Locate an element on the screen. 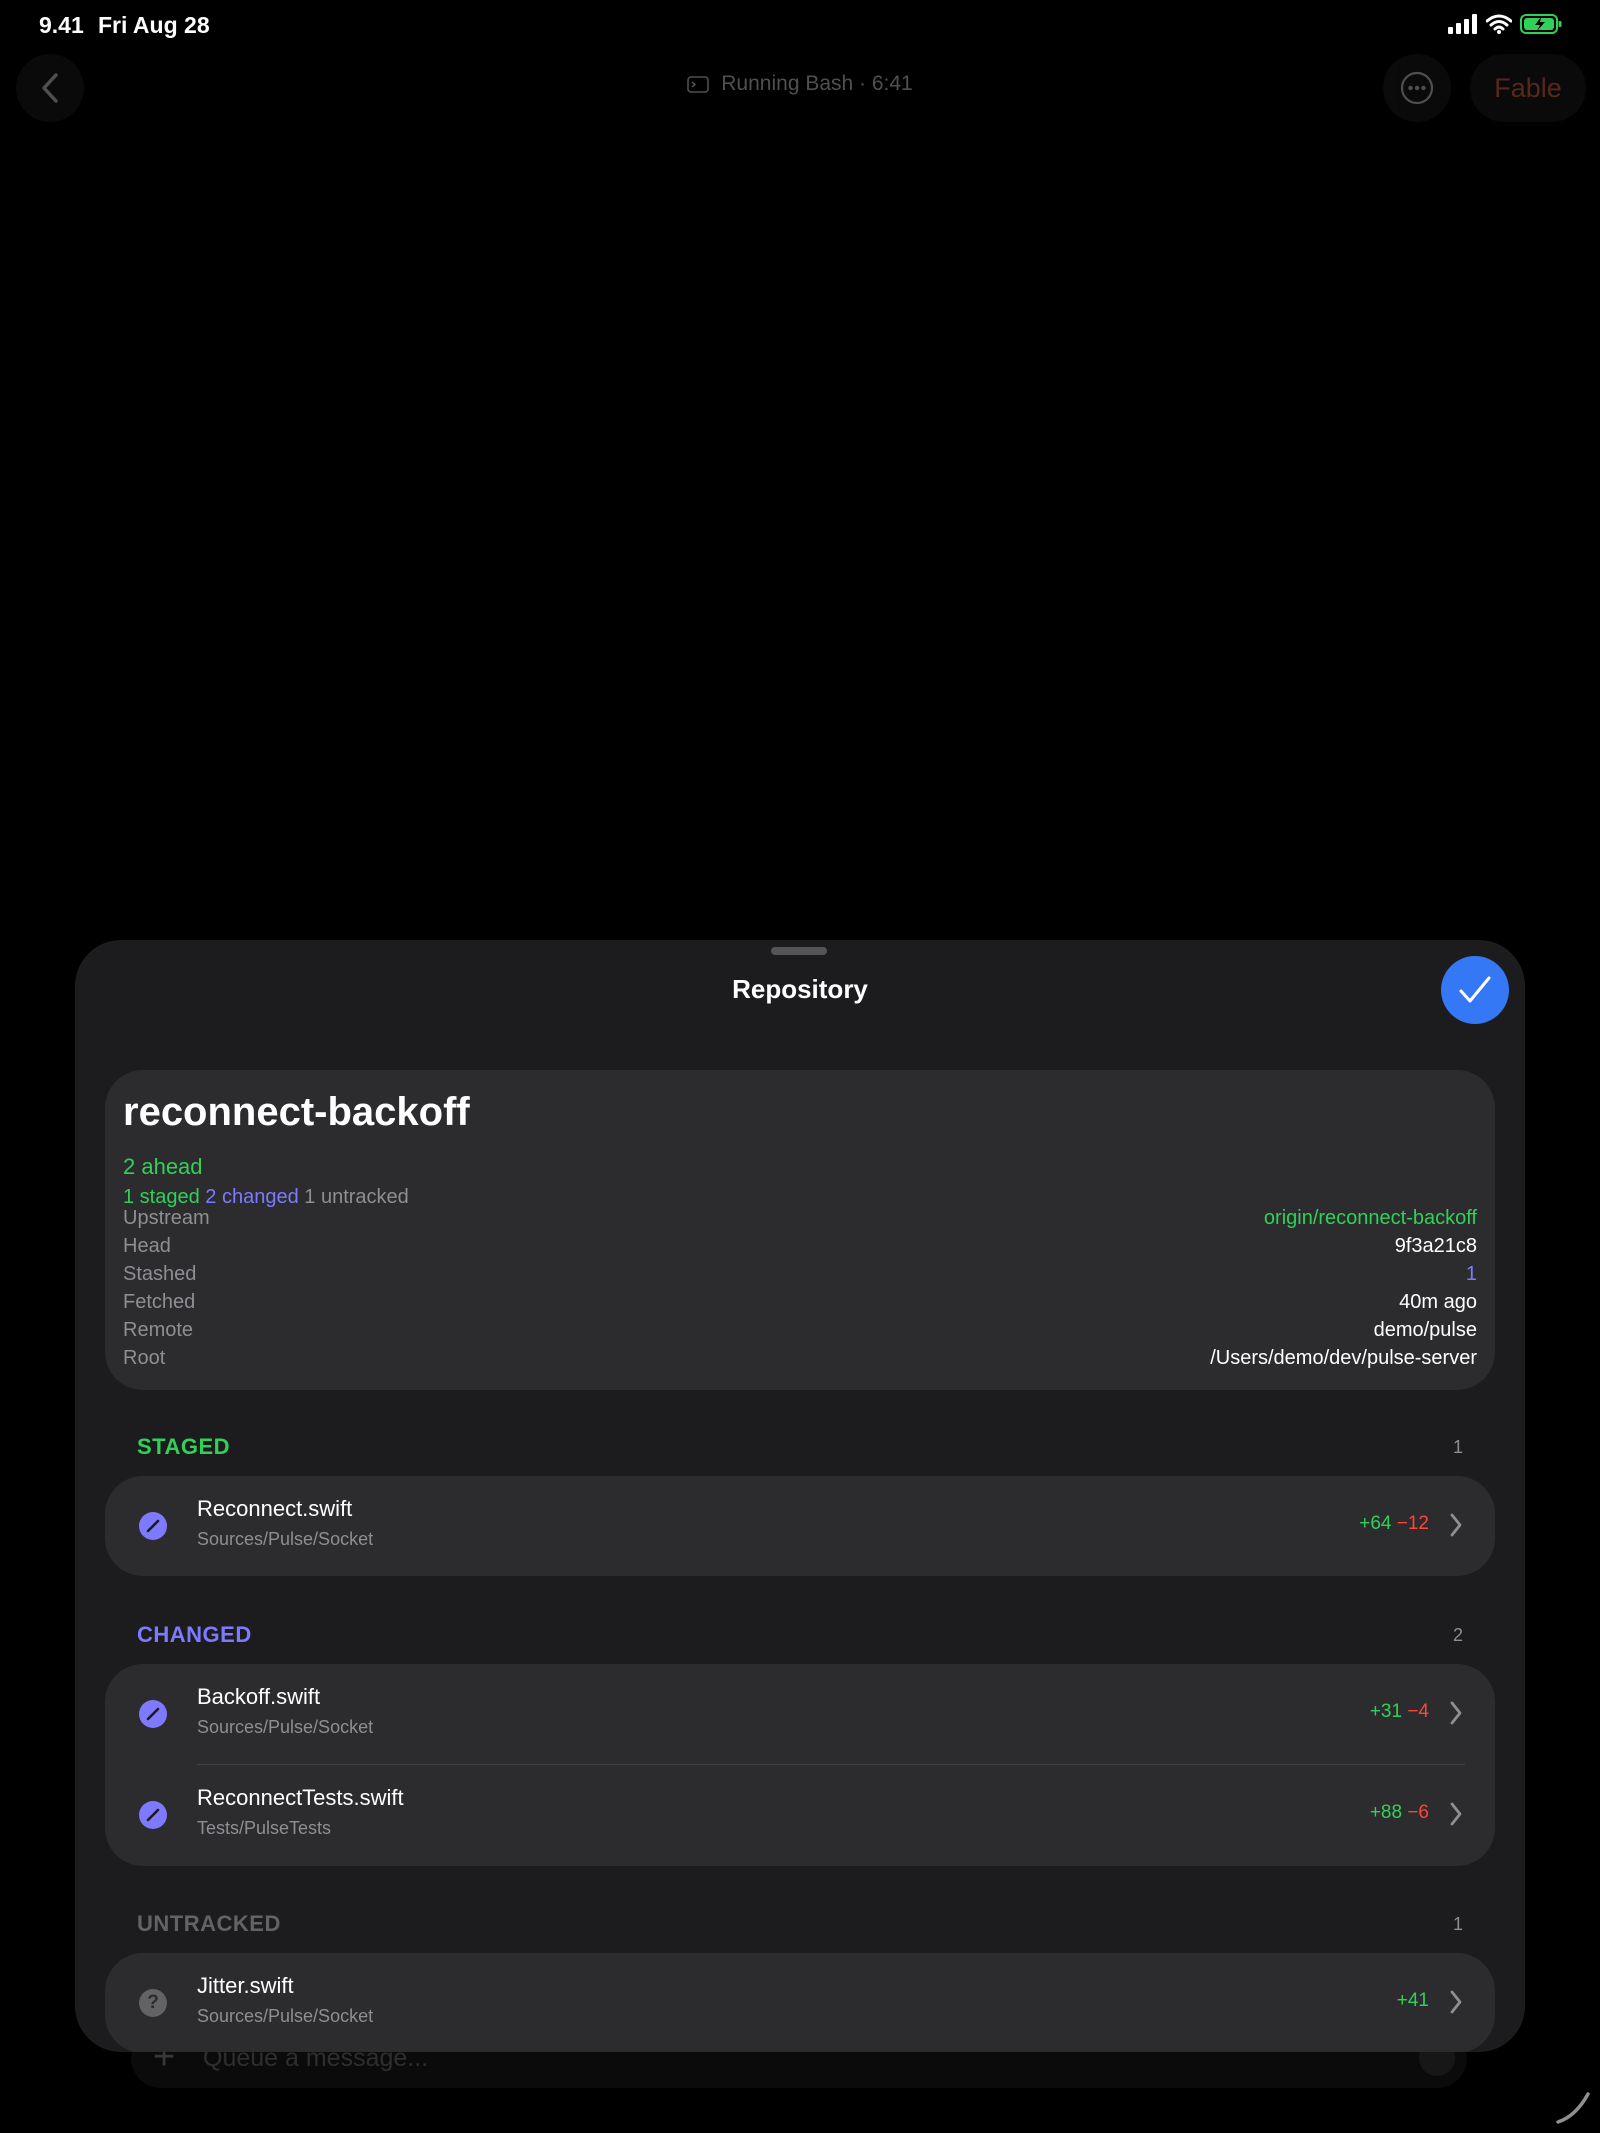 The image size is (1600, 2133). resize-handle-icon is located at coordinates (1574, 2106).